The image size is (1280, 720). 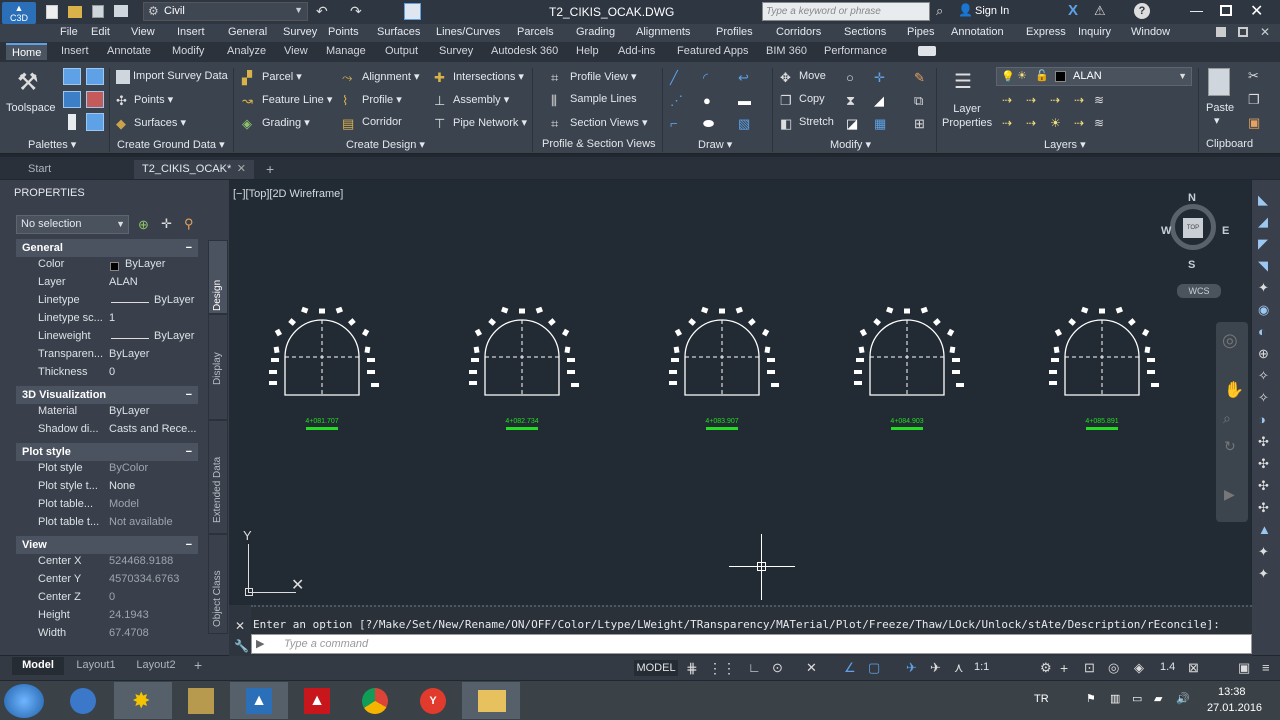 I want to click on navigation-bar: ◎ ✋ ⌕ ↻ ▶, so click(x=1232, y=422).